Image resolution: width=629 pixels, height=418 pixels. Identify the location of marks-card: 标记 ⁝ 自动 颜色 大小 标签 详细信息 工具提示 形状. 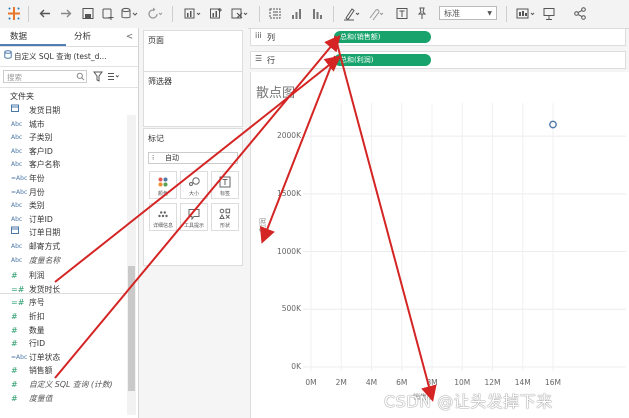
(193, 197).